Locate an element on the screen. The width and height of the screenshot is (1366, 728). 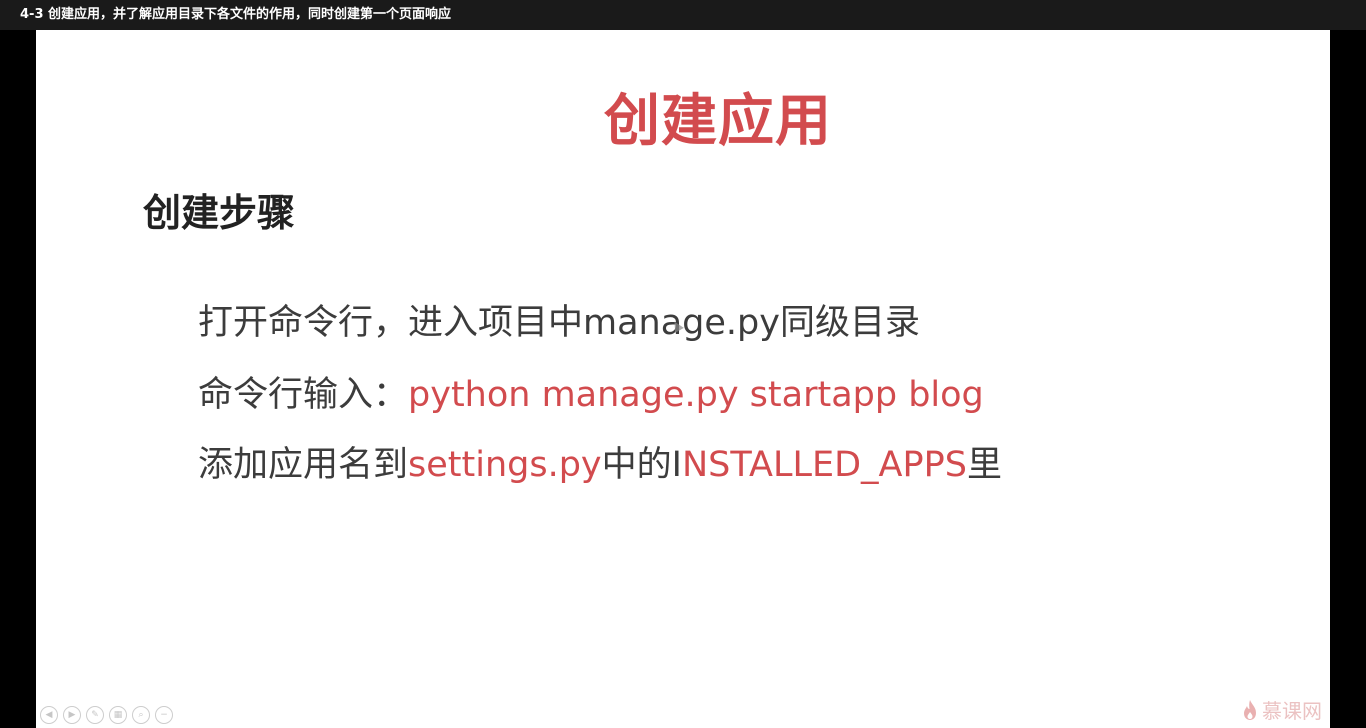
slideshow-controls: ◀ ▶ ✎ ▦ ⌕ − is located at coordinates (106, 715).